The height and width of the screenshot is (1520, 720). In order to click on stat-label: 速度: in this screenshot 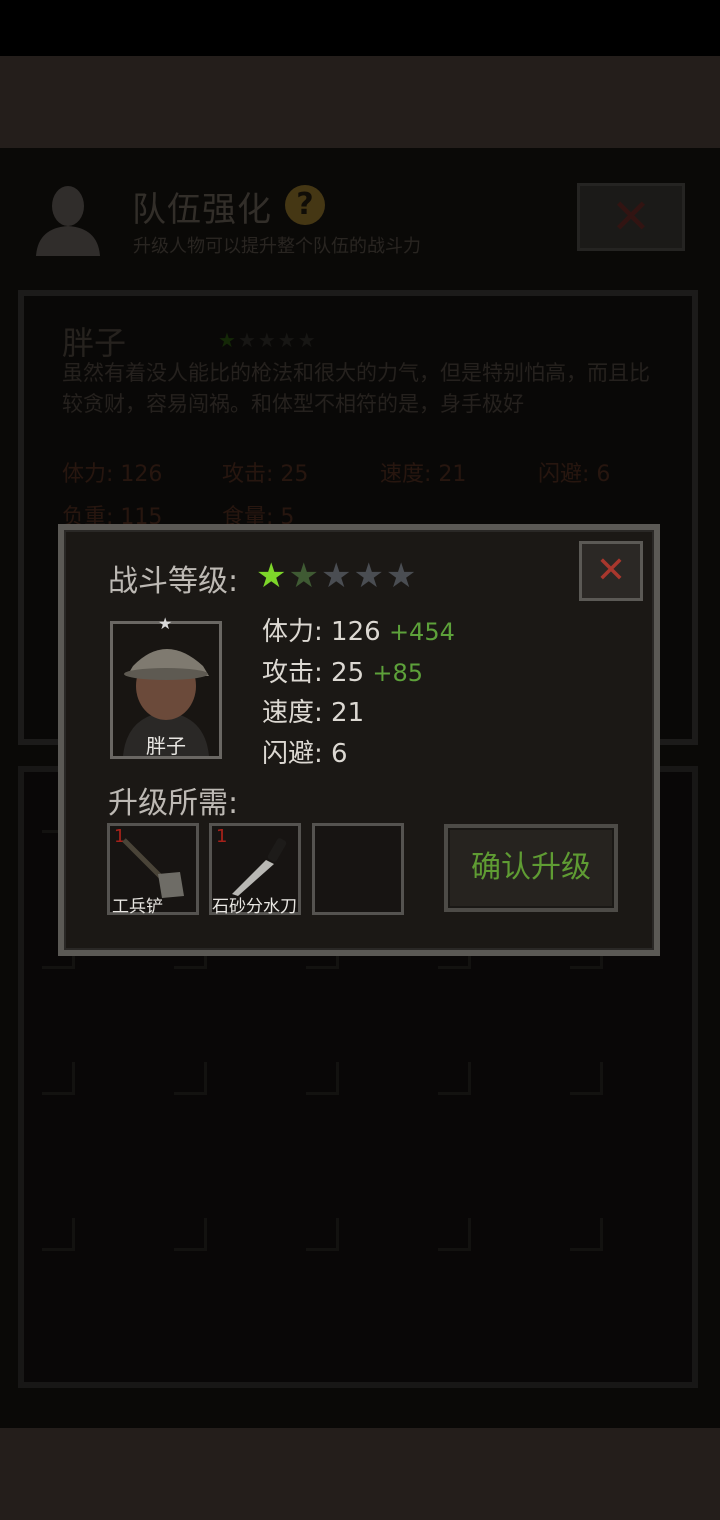, I will do `click(292, 713)`.